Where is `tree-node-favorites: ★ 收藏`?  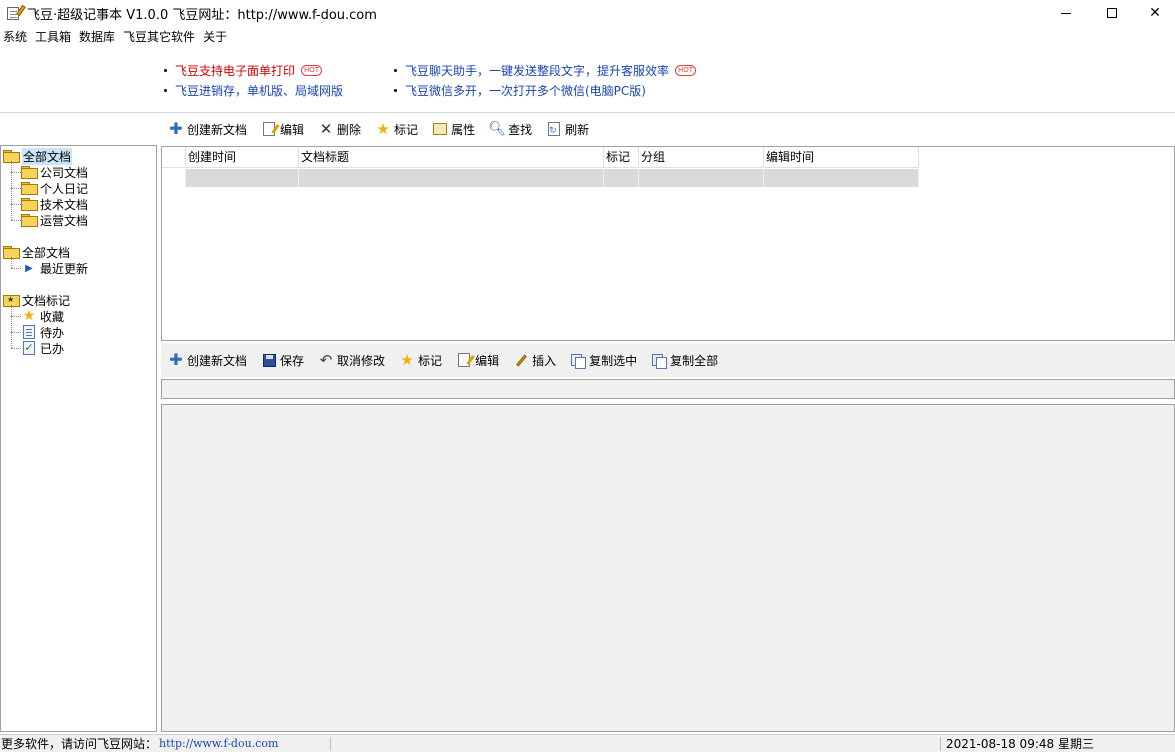
tree-node-favorites: ★ 收藏 is located at coordinates (42, 316).